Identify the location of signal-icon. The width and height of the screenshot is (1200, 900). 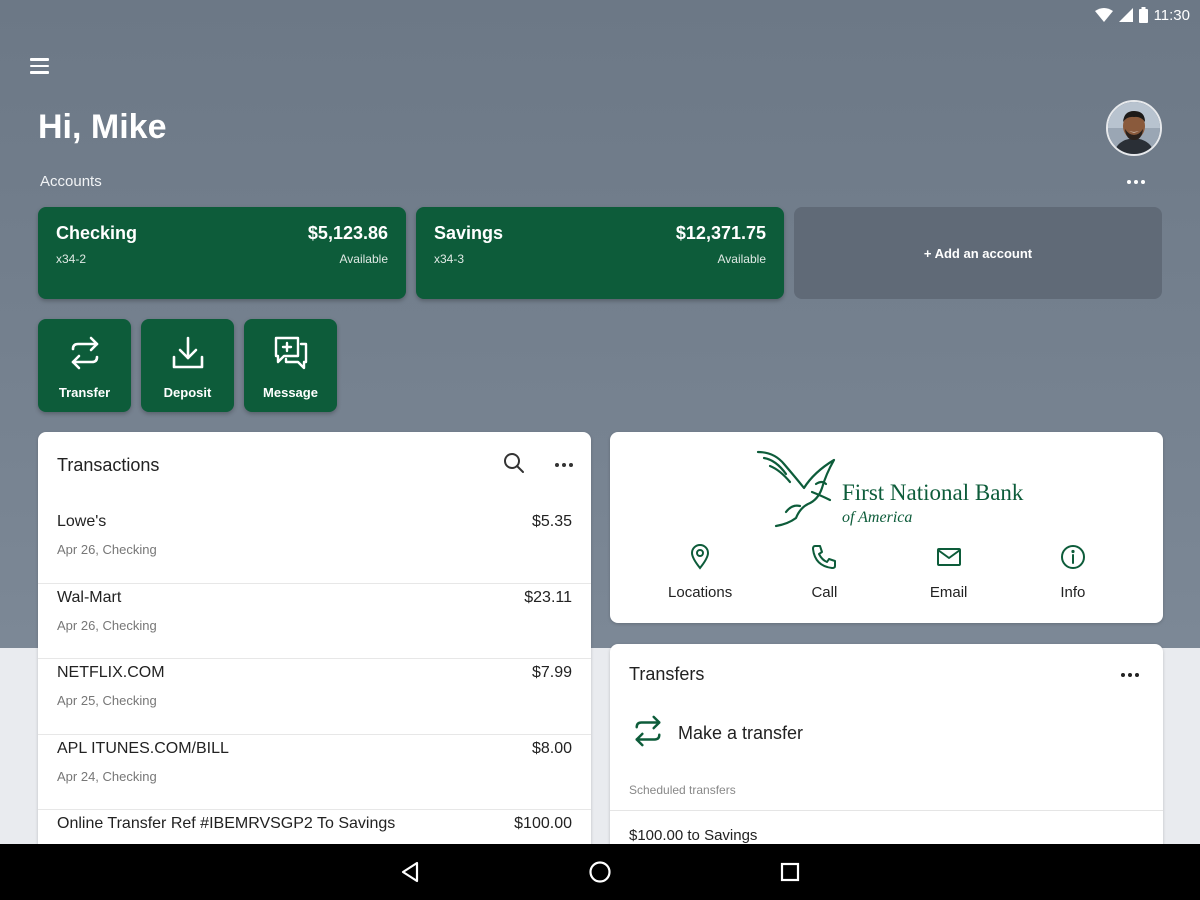
(1125, 15).